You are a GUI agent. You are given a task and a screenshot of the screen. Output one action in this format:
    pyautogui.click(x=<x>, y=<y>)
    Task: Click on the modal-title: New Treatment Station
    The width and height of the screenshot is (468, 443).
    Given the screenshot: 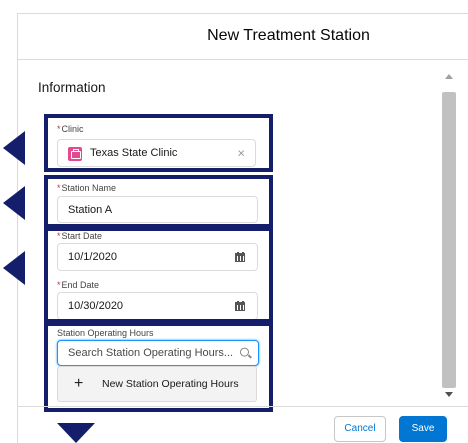 What is the action you would take?
    pyautogui.click(x=288, y=35)
    